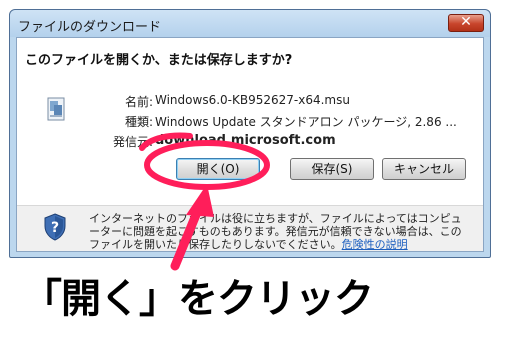 Image resolution: width=511 pixels, height=337 pixels. Describe the element at coordinates (90, 27) in the screenshot. I see `window-title: ファイルのダウンロード` at that location.